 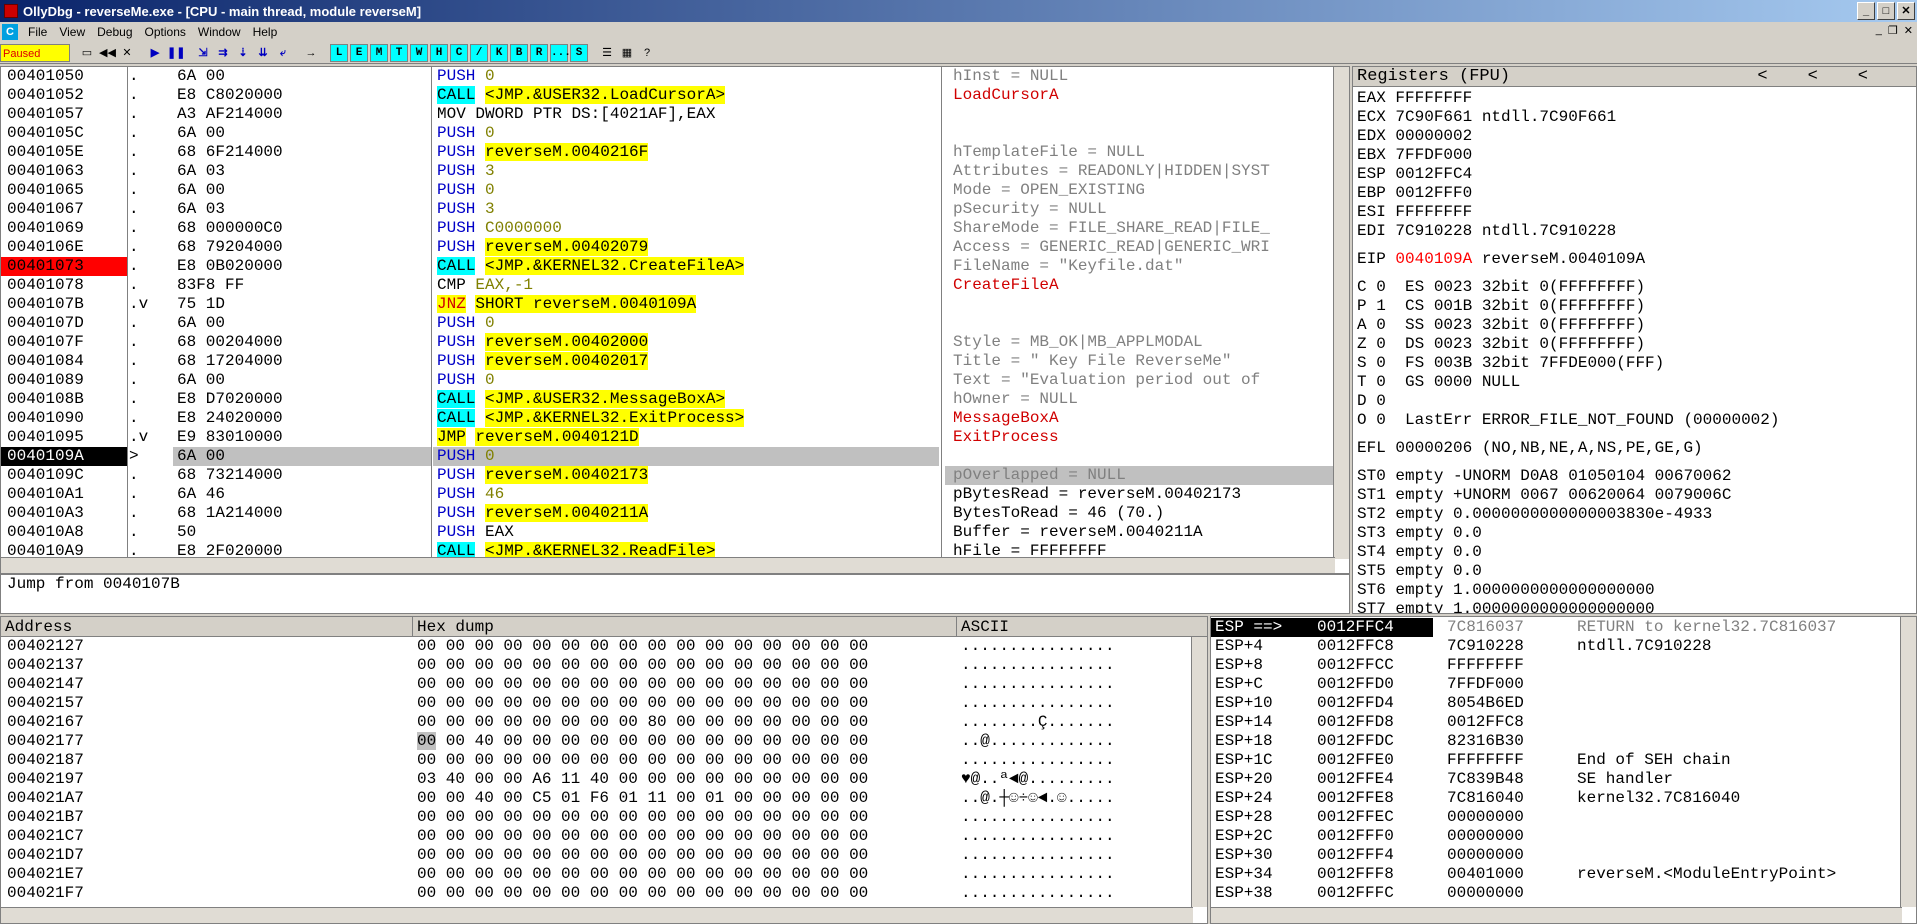 I want to click on disasm-address: 0040106E, so click(x=64, y=247).